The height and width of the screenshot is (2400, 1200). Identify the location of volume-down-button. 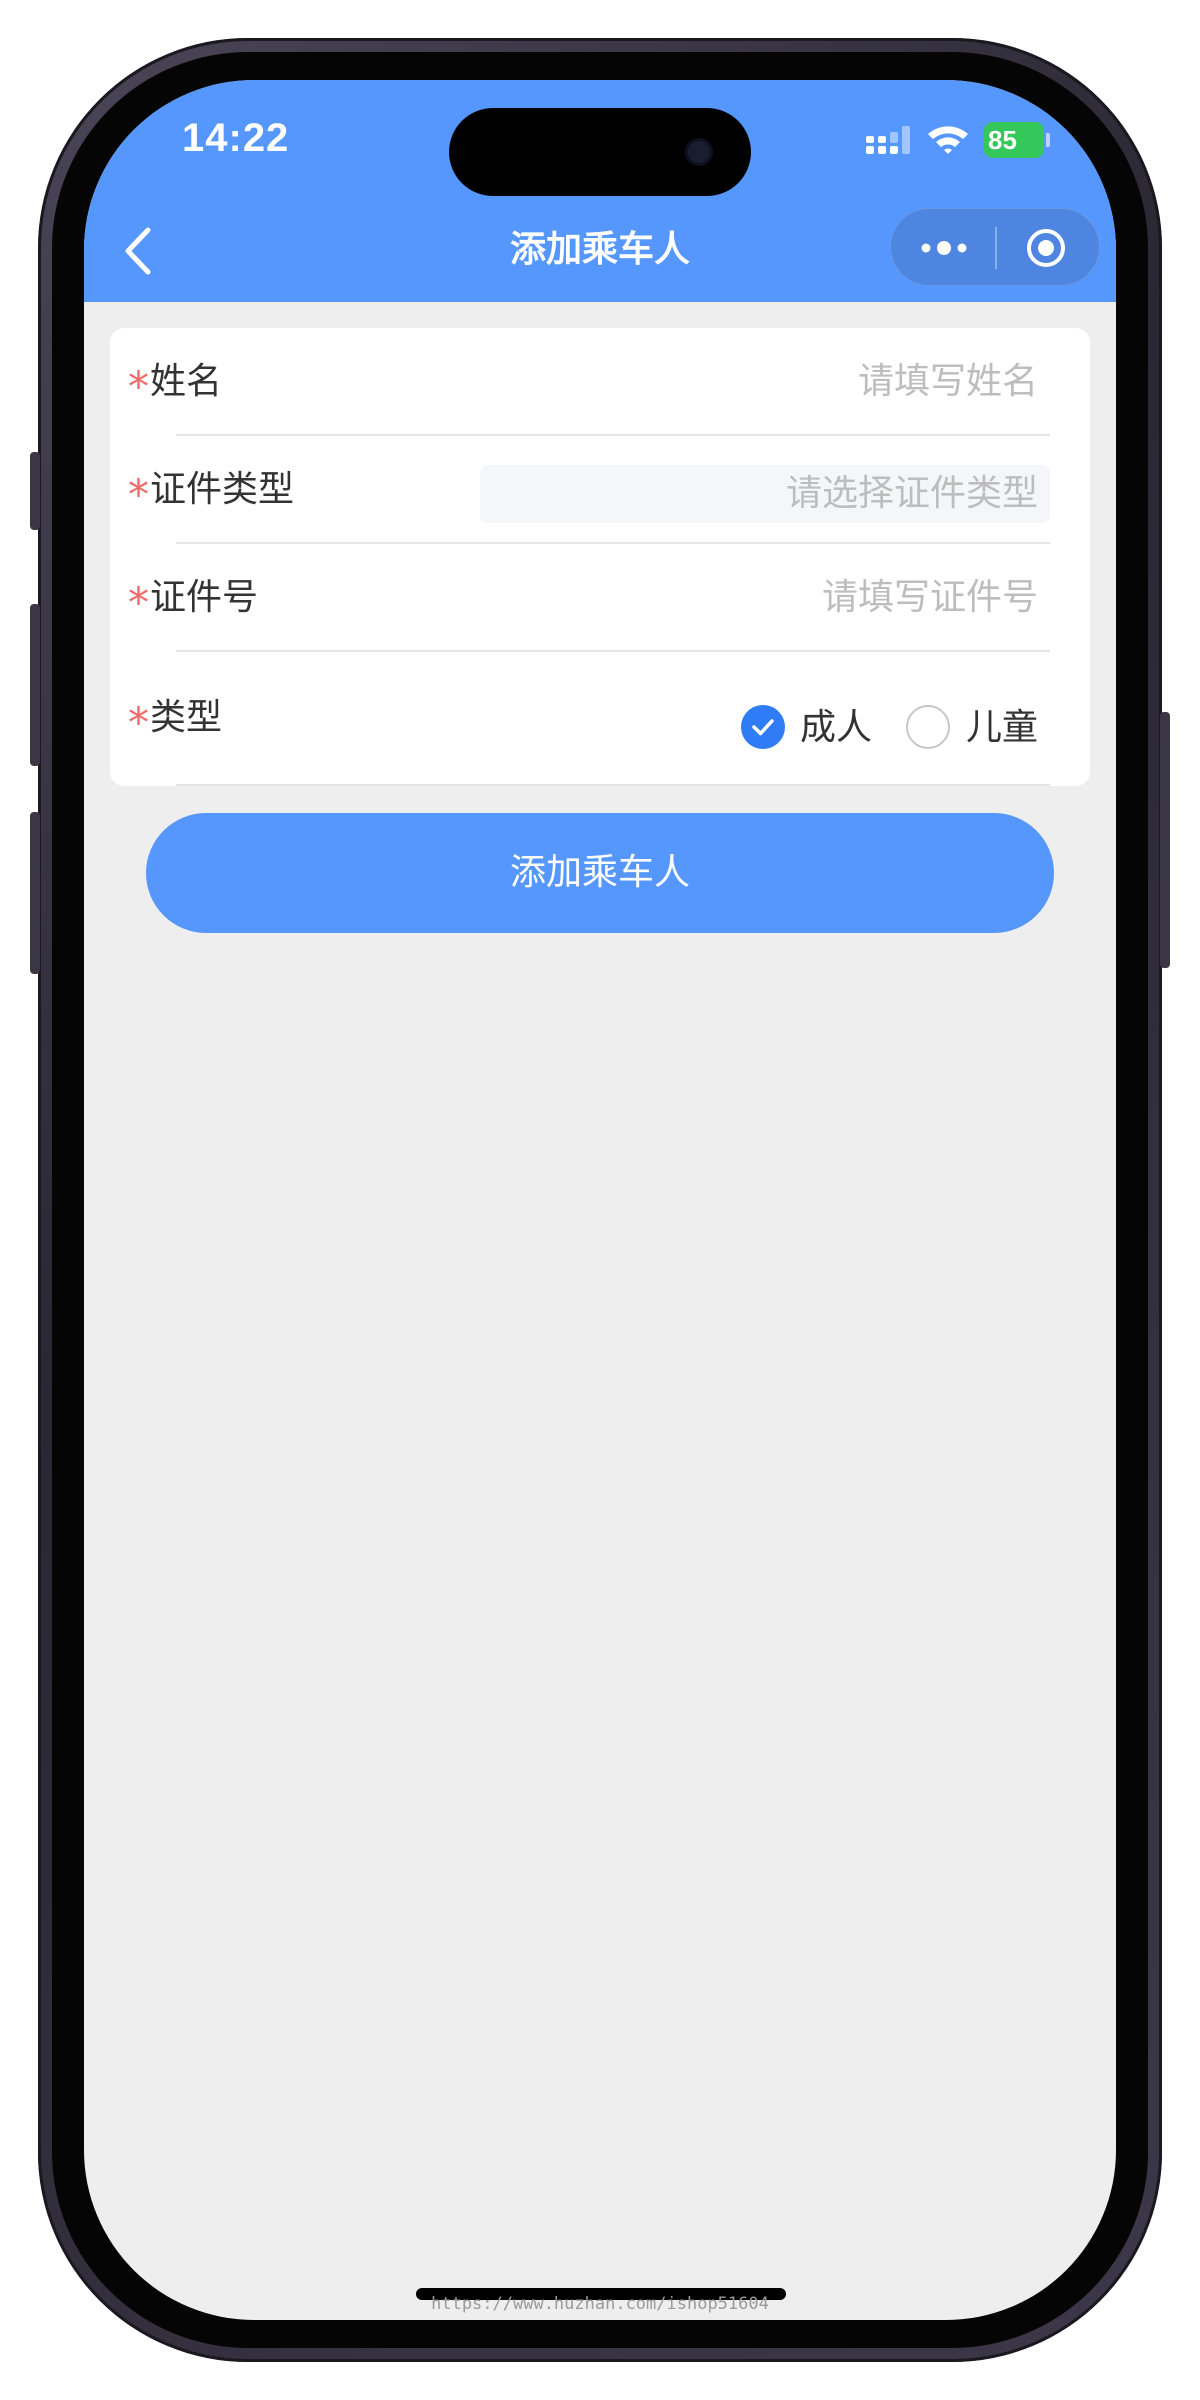
(35, 893).